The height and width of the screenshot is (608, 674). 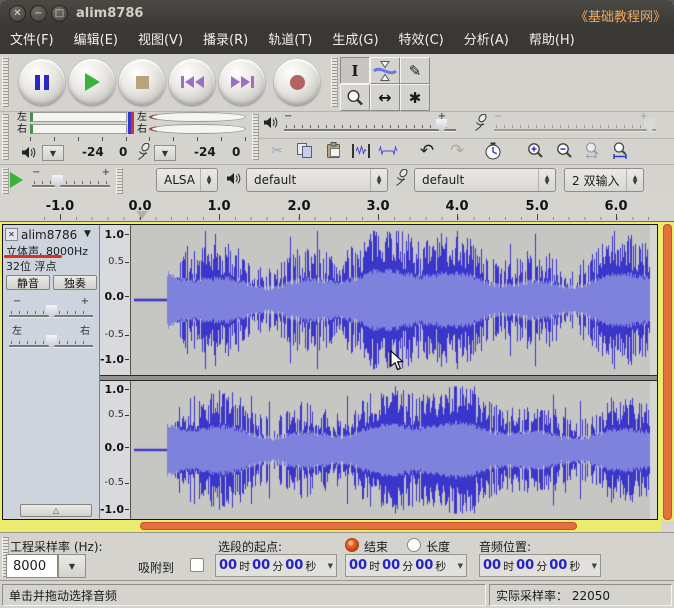 What do you see at coordinates (305, 150) in the screenshot?
I see `copy-button` at bounding box center [305, 150].